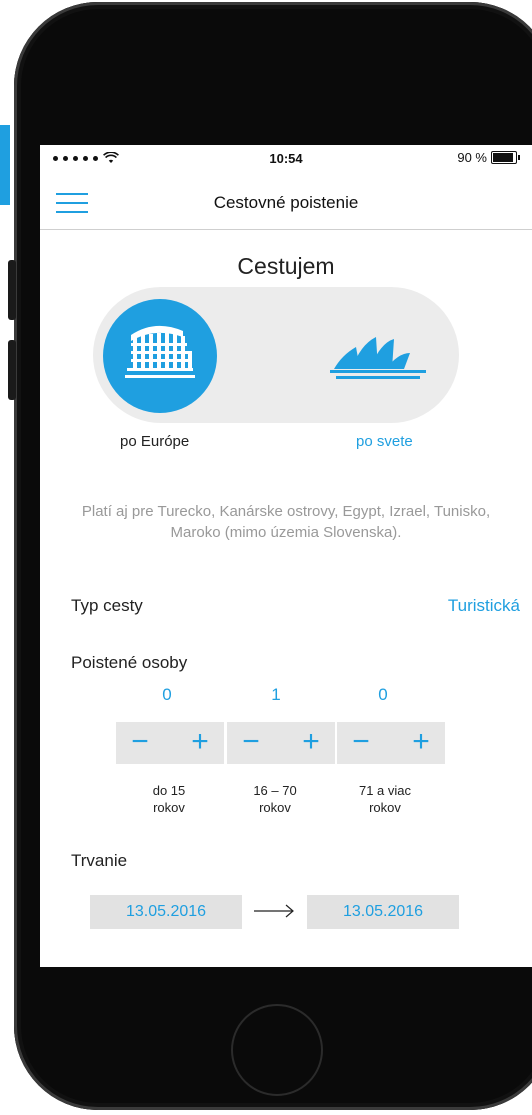 This screenshot has height=1115, width=532. I want to click on decrement-adult-button: −, so click(251, 742).